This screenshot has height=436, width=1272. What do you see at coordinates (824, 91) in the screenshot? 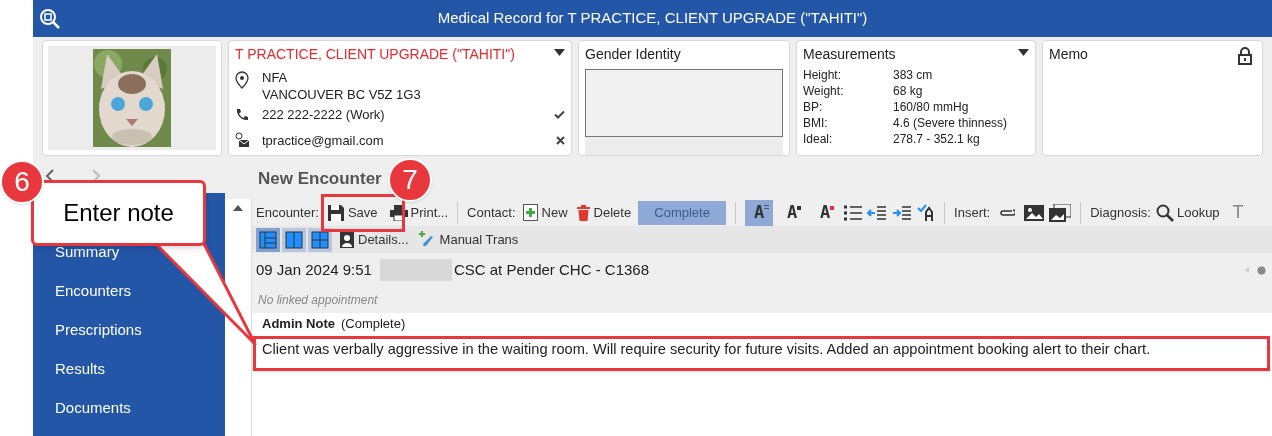
I see `measurement-label: Weight:` at bounding box center [824, 91].